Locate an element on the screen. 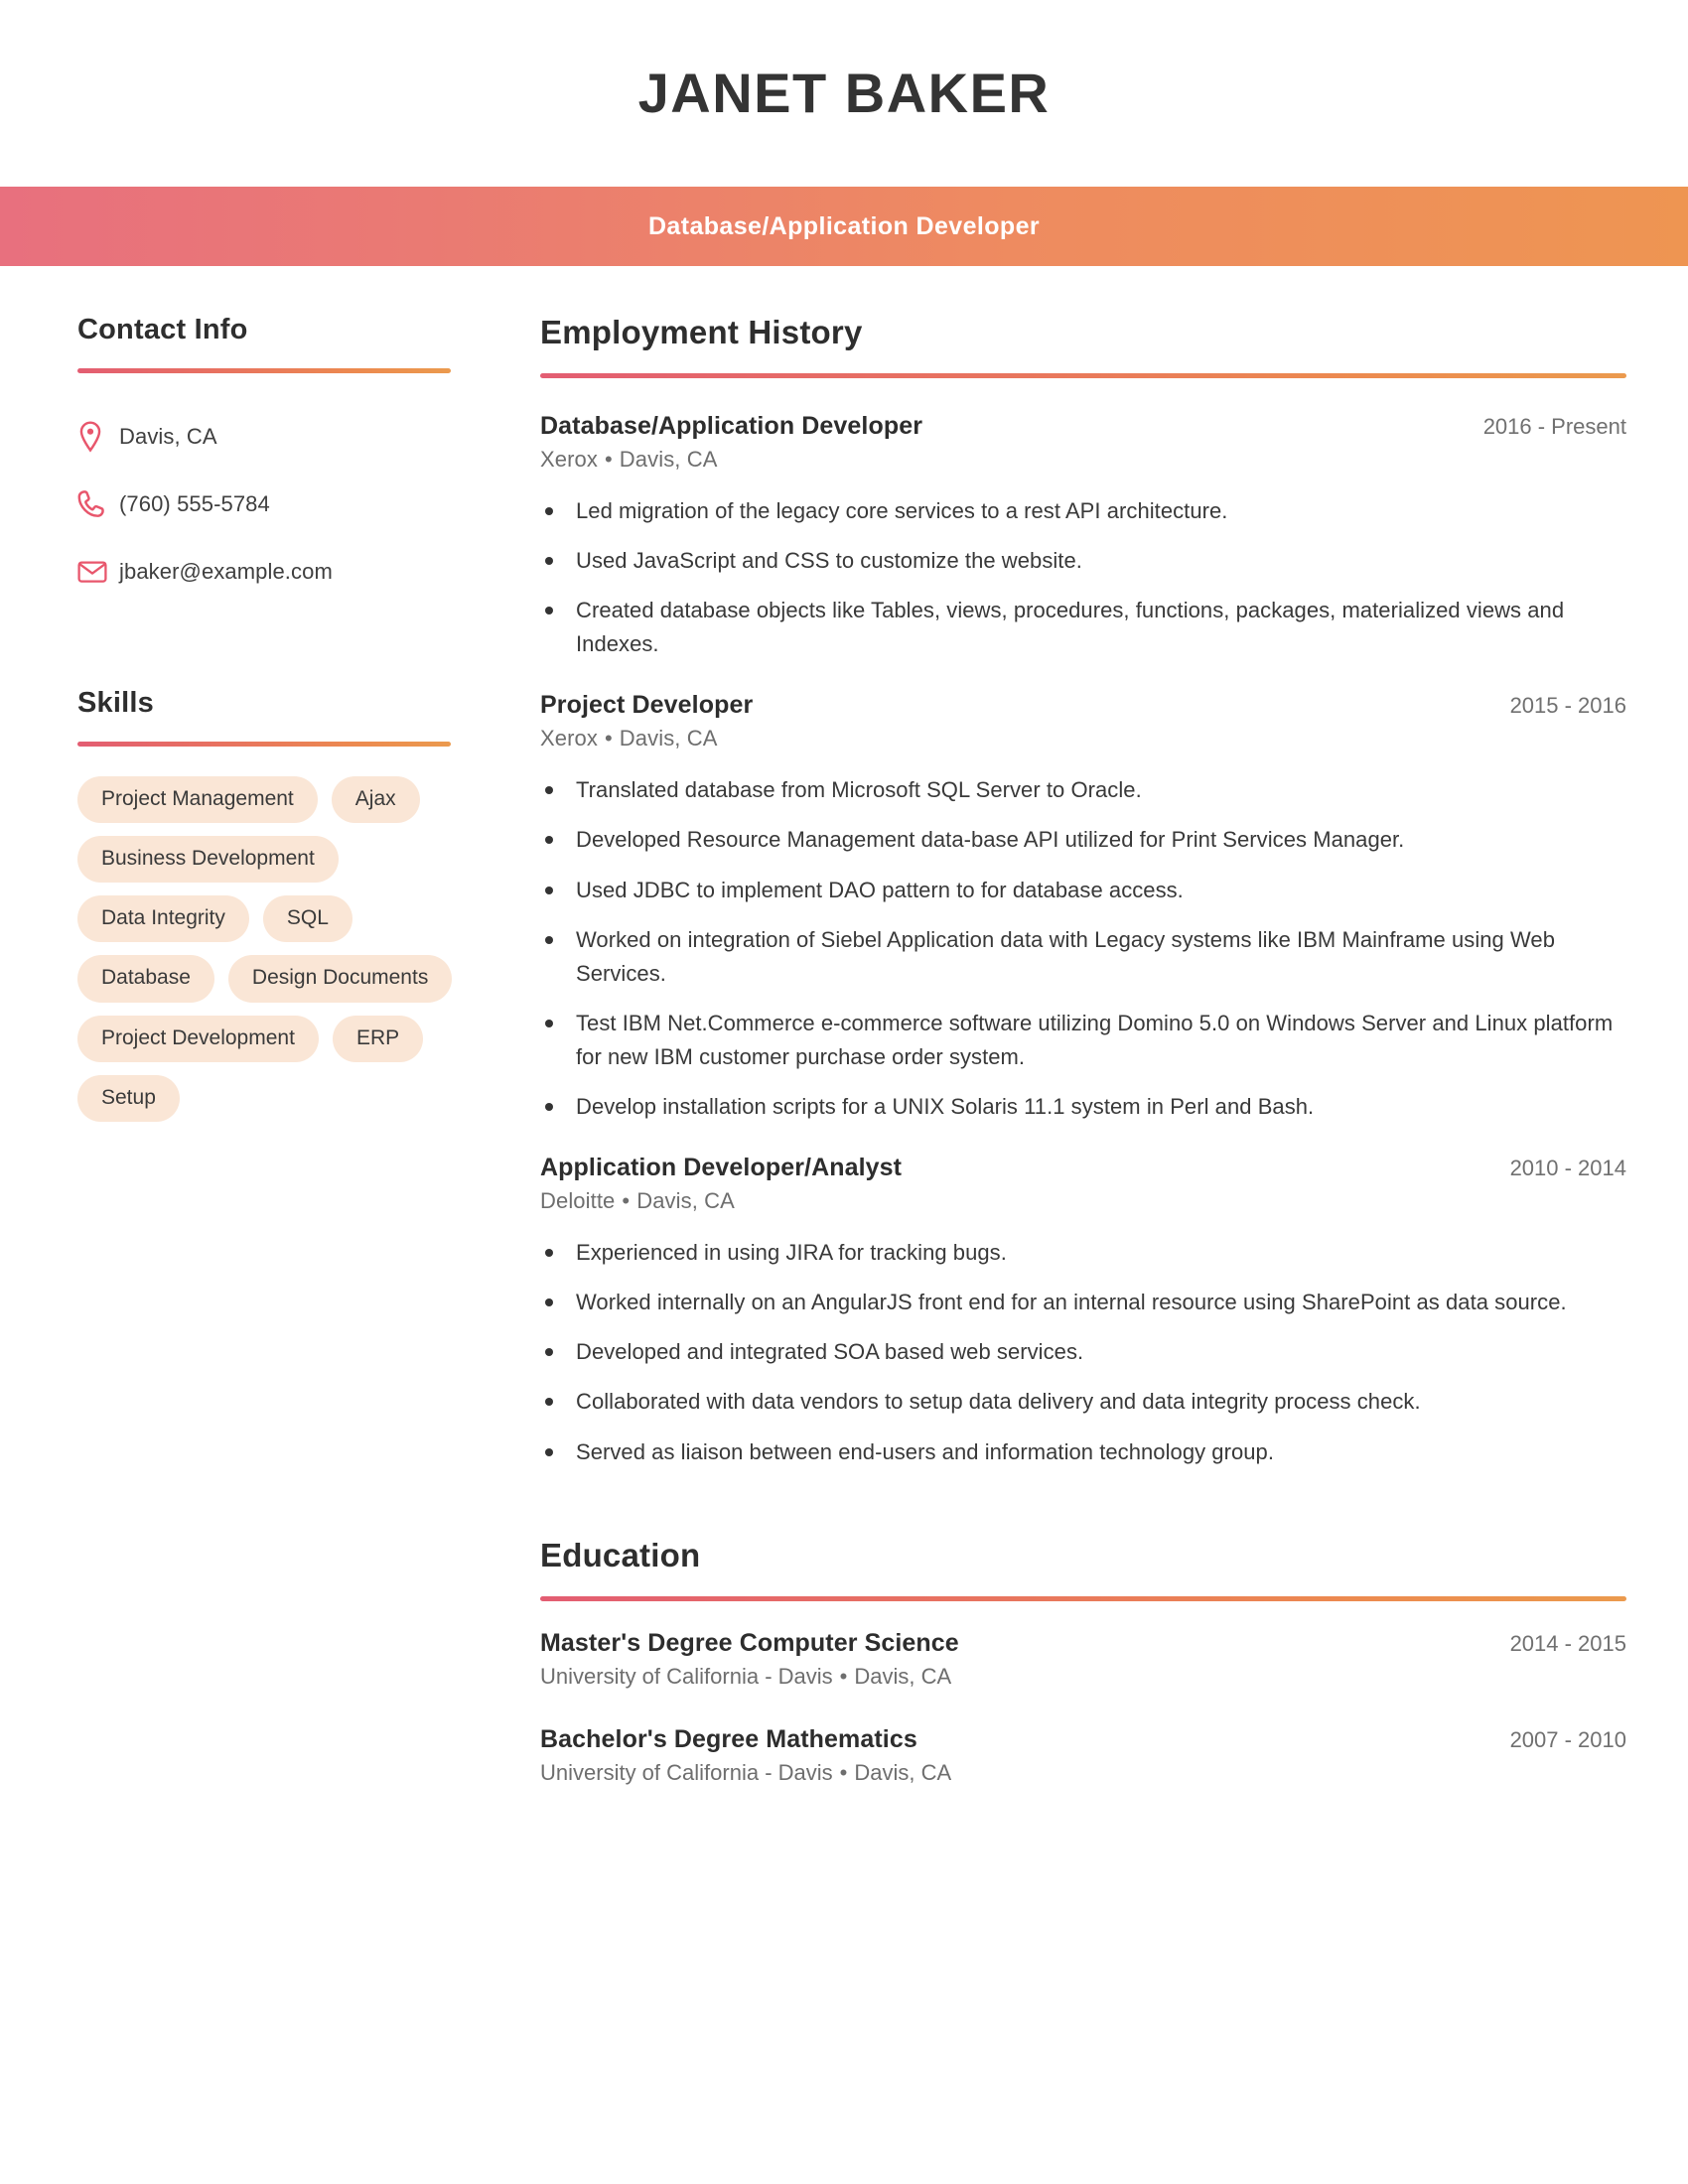  contact-location-value: Davis, CA is located at coordinates (168, 436).